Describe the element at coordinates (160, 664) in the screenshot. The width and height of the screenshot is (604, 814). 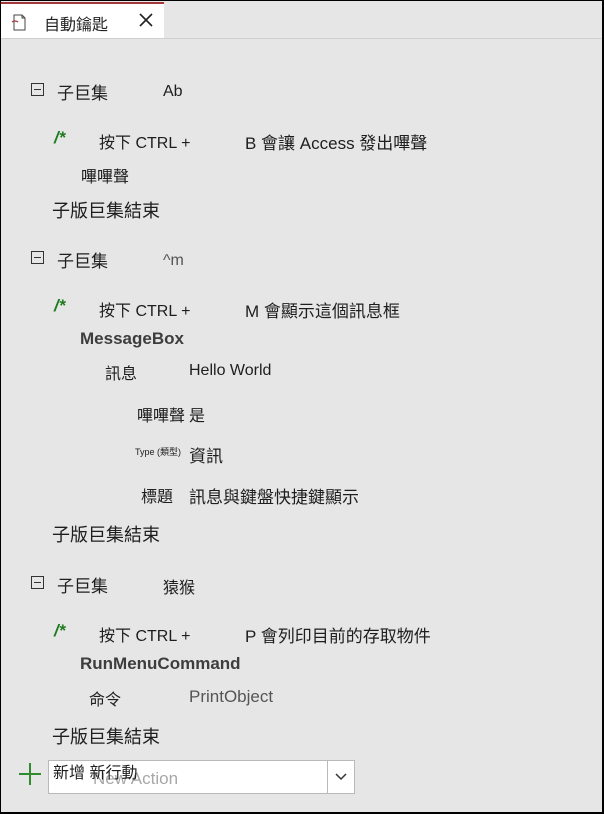
I see `action-runmenucommand: RunMenuCommand` at that location.